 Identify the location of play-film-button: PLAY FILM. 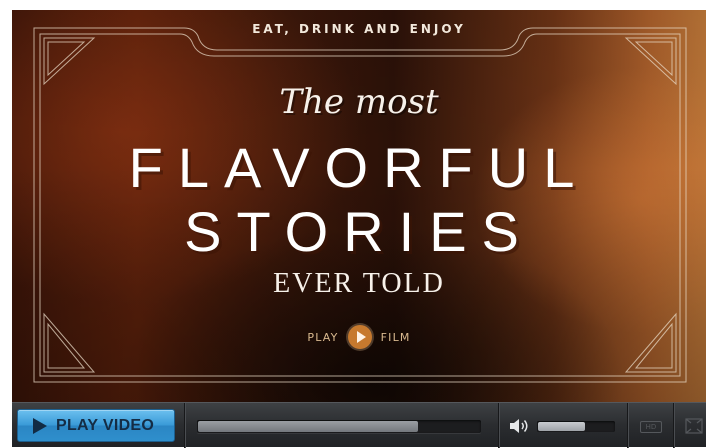
(359, 337).